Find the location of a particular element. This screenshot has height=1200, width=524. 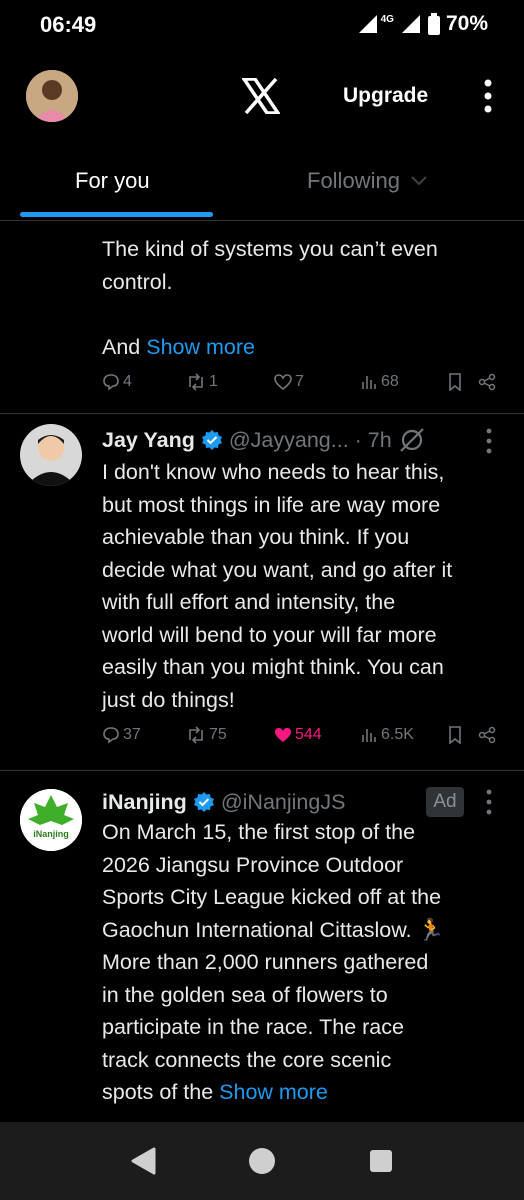

repost-button: 75 is located at coordinates (206, 735).